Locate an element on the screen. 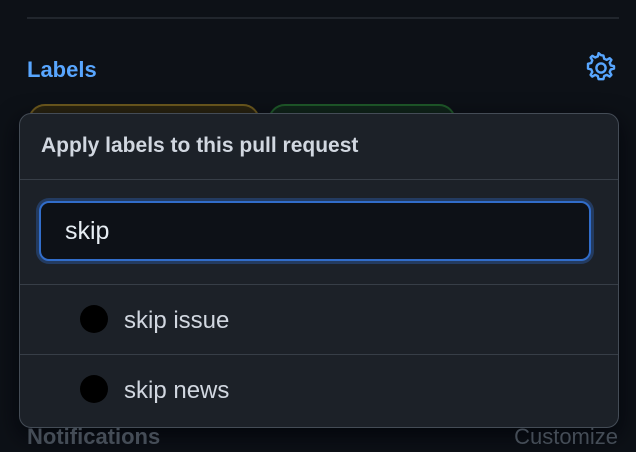 This screenshot has height=452, width=636. label-option-skip-issue: skip issue is located at coordinates (319, 319).